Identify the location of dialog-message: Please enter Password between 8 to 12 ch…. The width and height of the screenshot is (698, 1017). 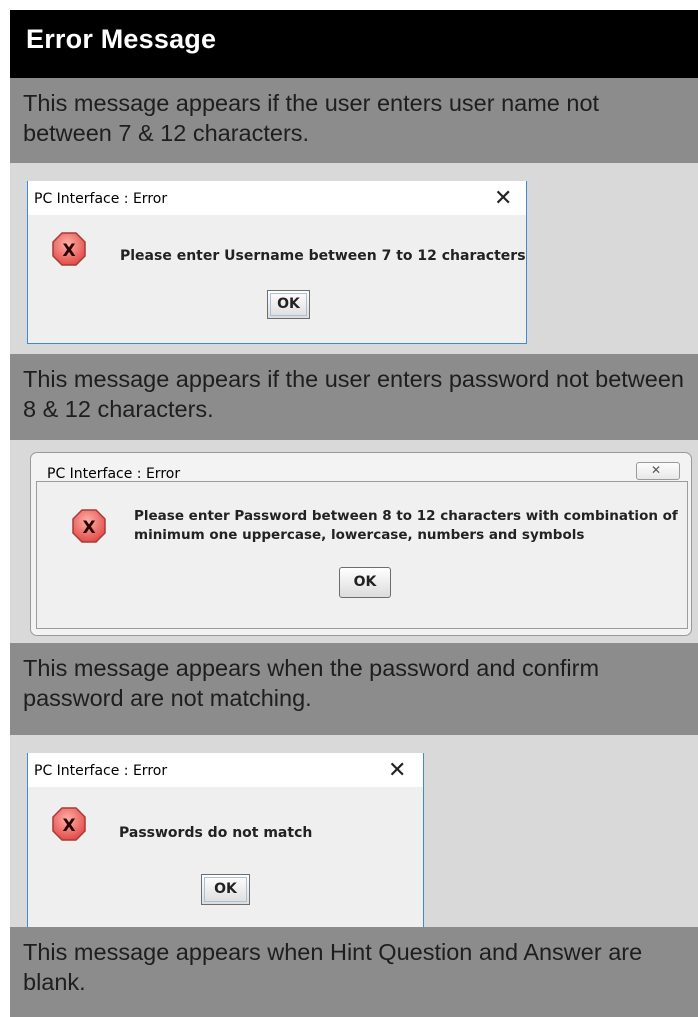
(406, 525).